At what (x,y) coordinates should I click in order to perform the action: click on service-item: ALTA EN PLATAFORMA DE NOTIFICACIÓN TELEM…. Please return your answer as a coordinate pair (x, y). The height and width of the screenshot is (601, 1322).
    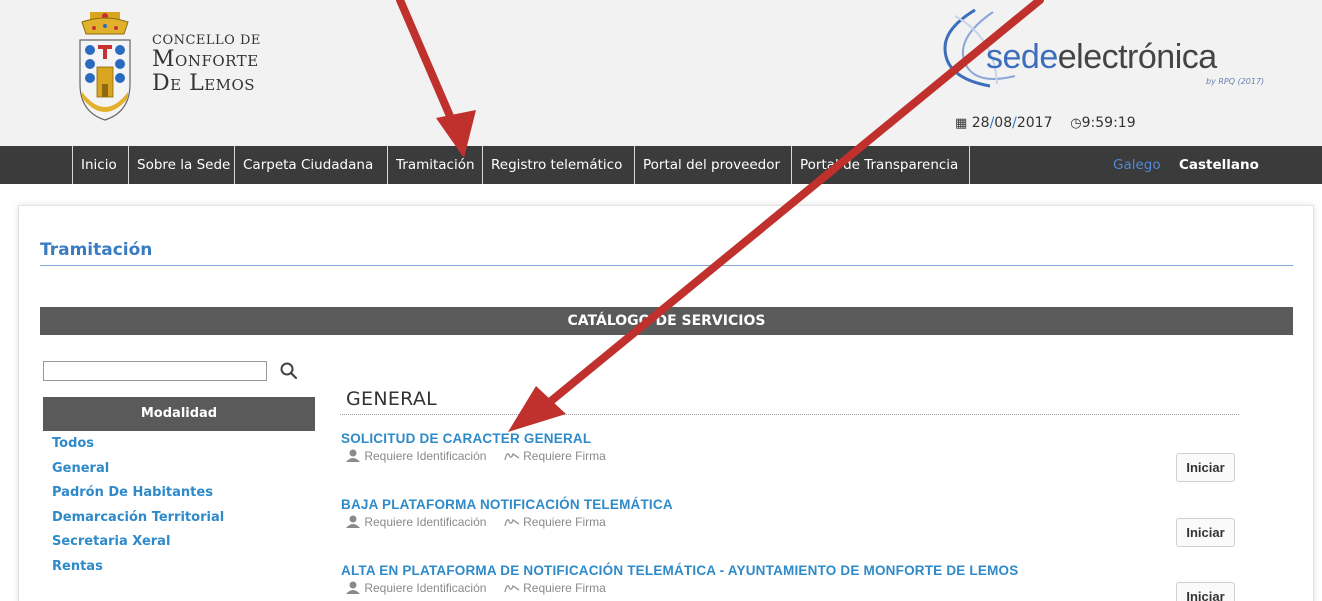
    Looking at the image, I should click on (679, 579).